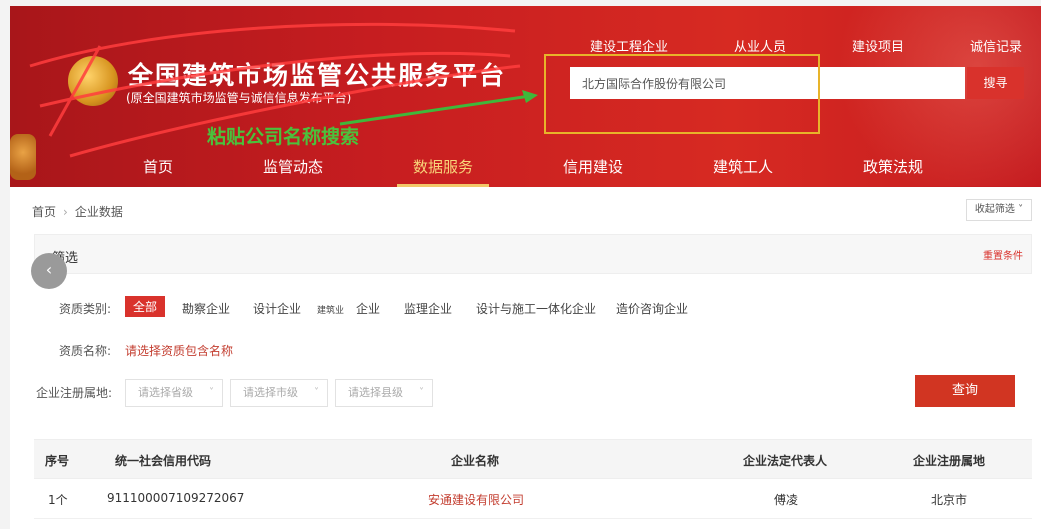 The width and height of the screenshot is (1041, 529). I want to click on nav-credit: 信用建设, so click(593, 166).